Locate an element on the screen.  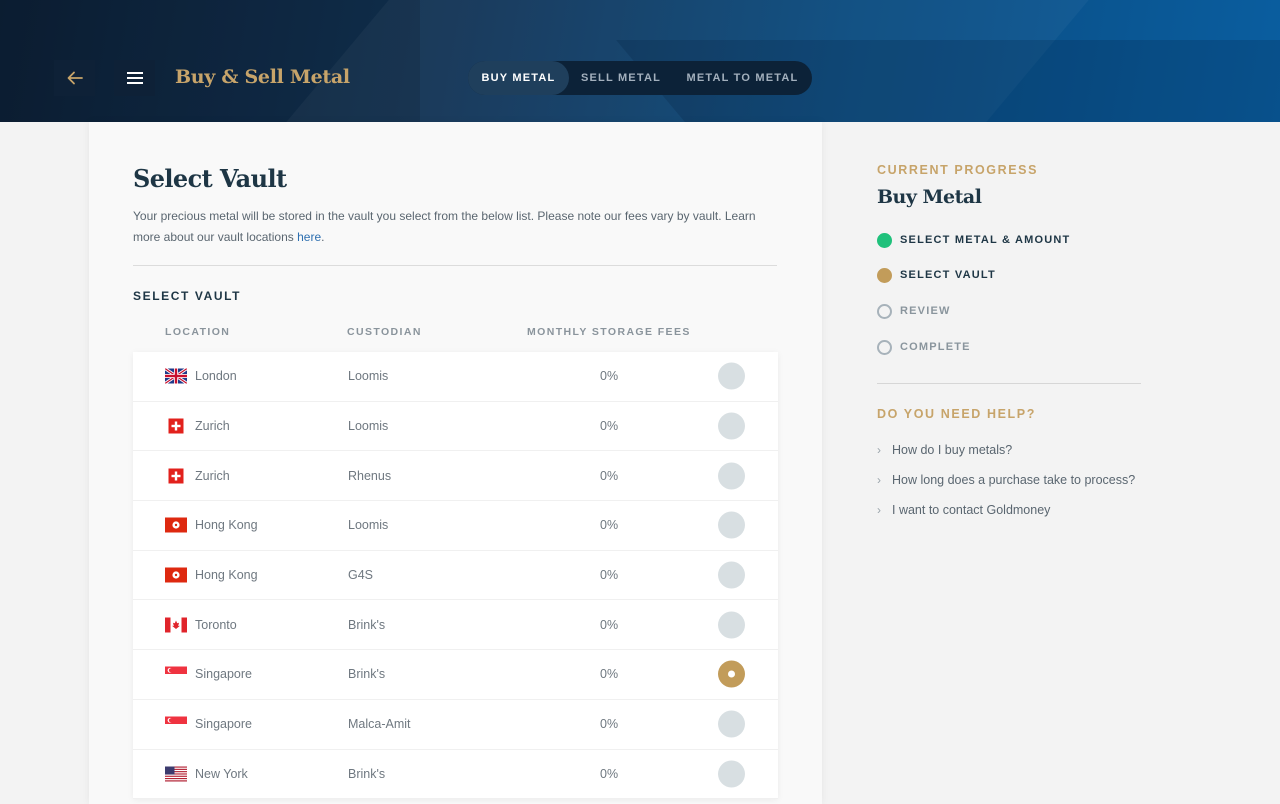
step-current-icon is located at coordinates (884, 275).